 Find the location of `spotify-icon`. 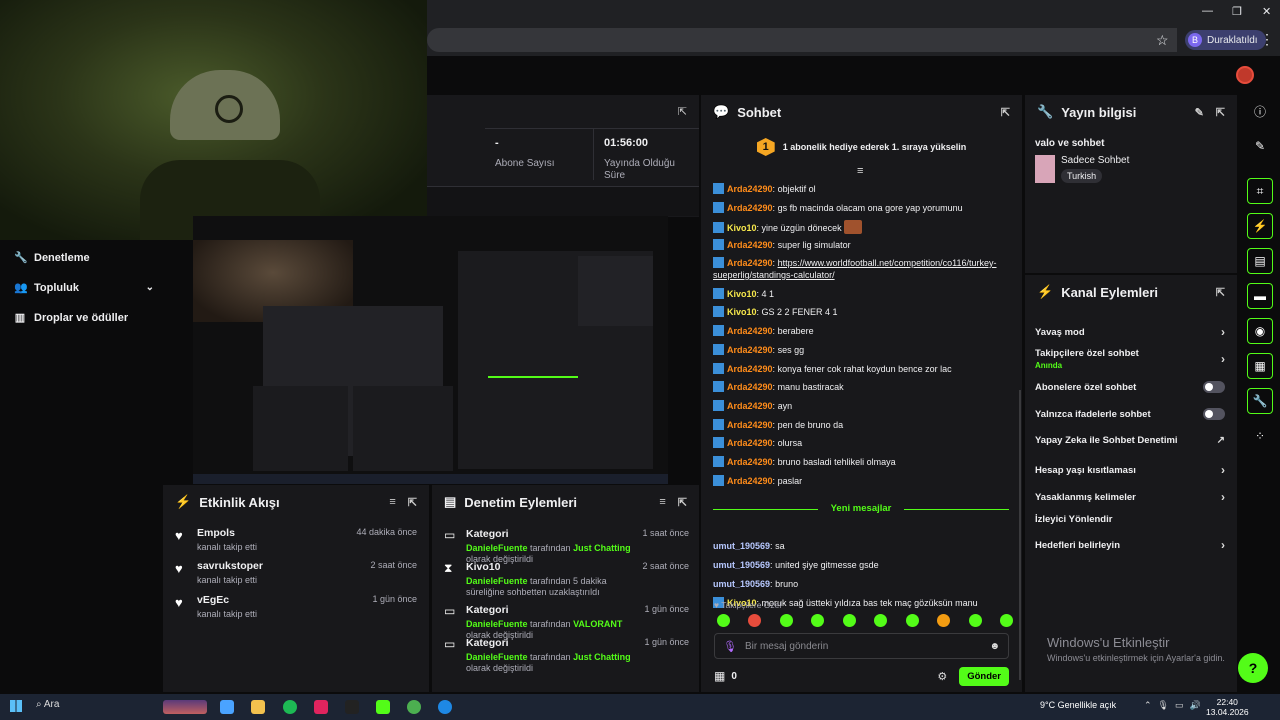

spotify-icon is located at coordinates (290, 707).